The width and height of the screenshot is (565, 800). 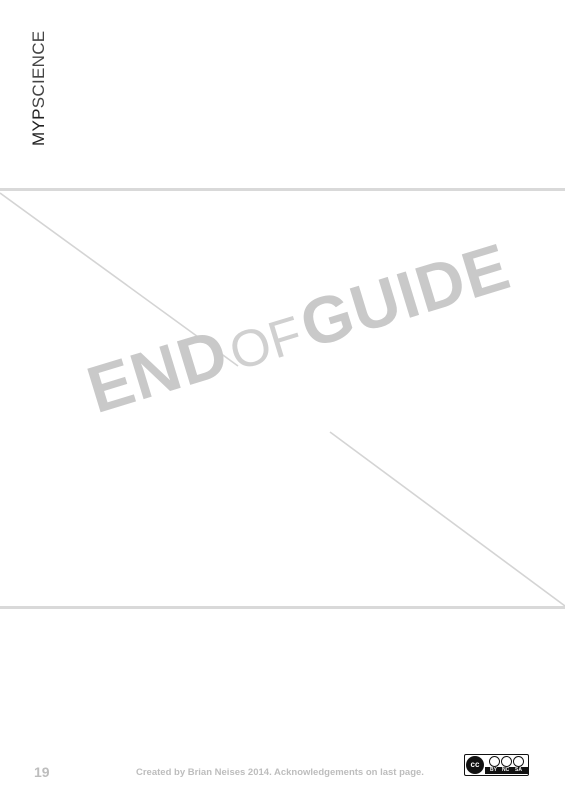 I want to click on cc-icon: cc, so click(x=475, y=765).